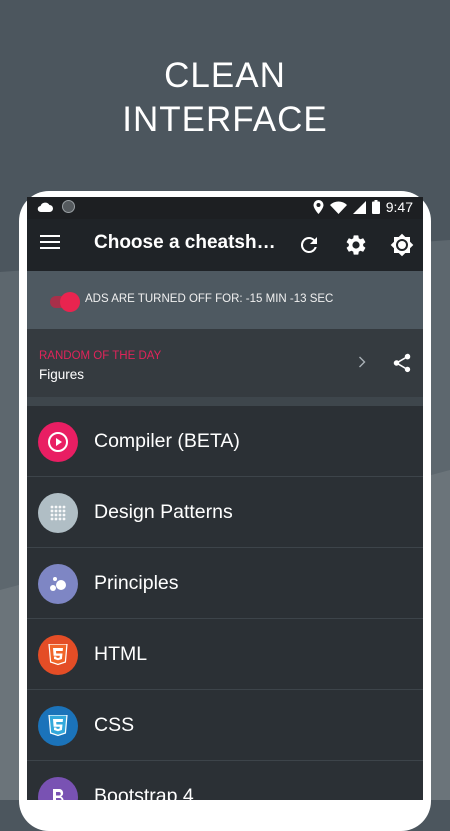 Image resolution: width=450 pixels, height=831 pixels. Describe the element at coordinates (114, 725) in the screenshot. I see `list-item-label: CSS` at that location.